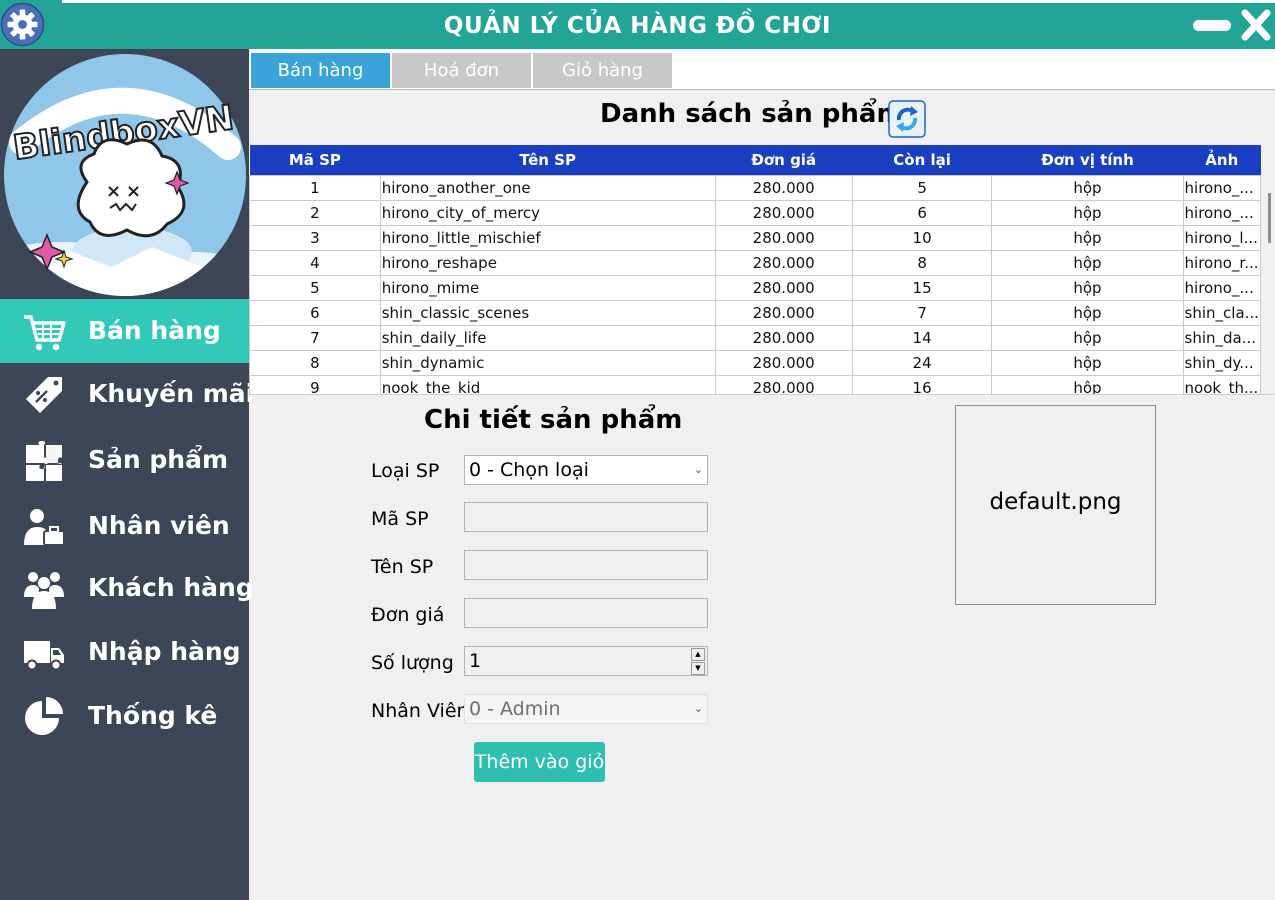  What do you see at coordinates (1268, 269) in the screenshot?
I see `table-scrollbar` at bounding box center [1268, 269].